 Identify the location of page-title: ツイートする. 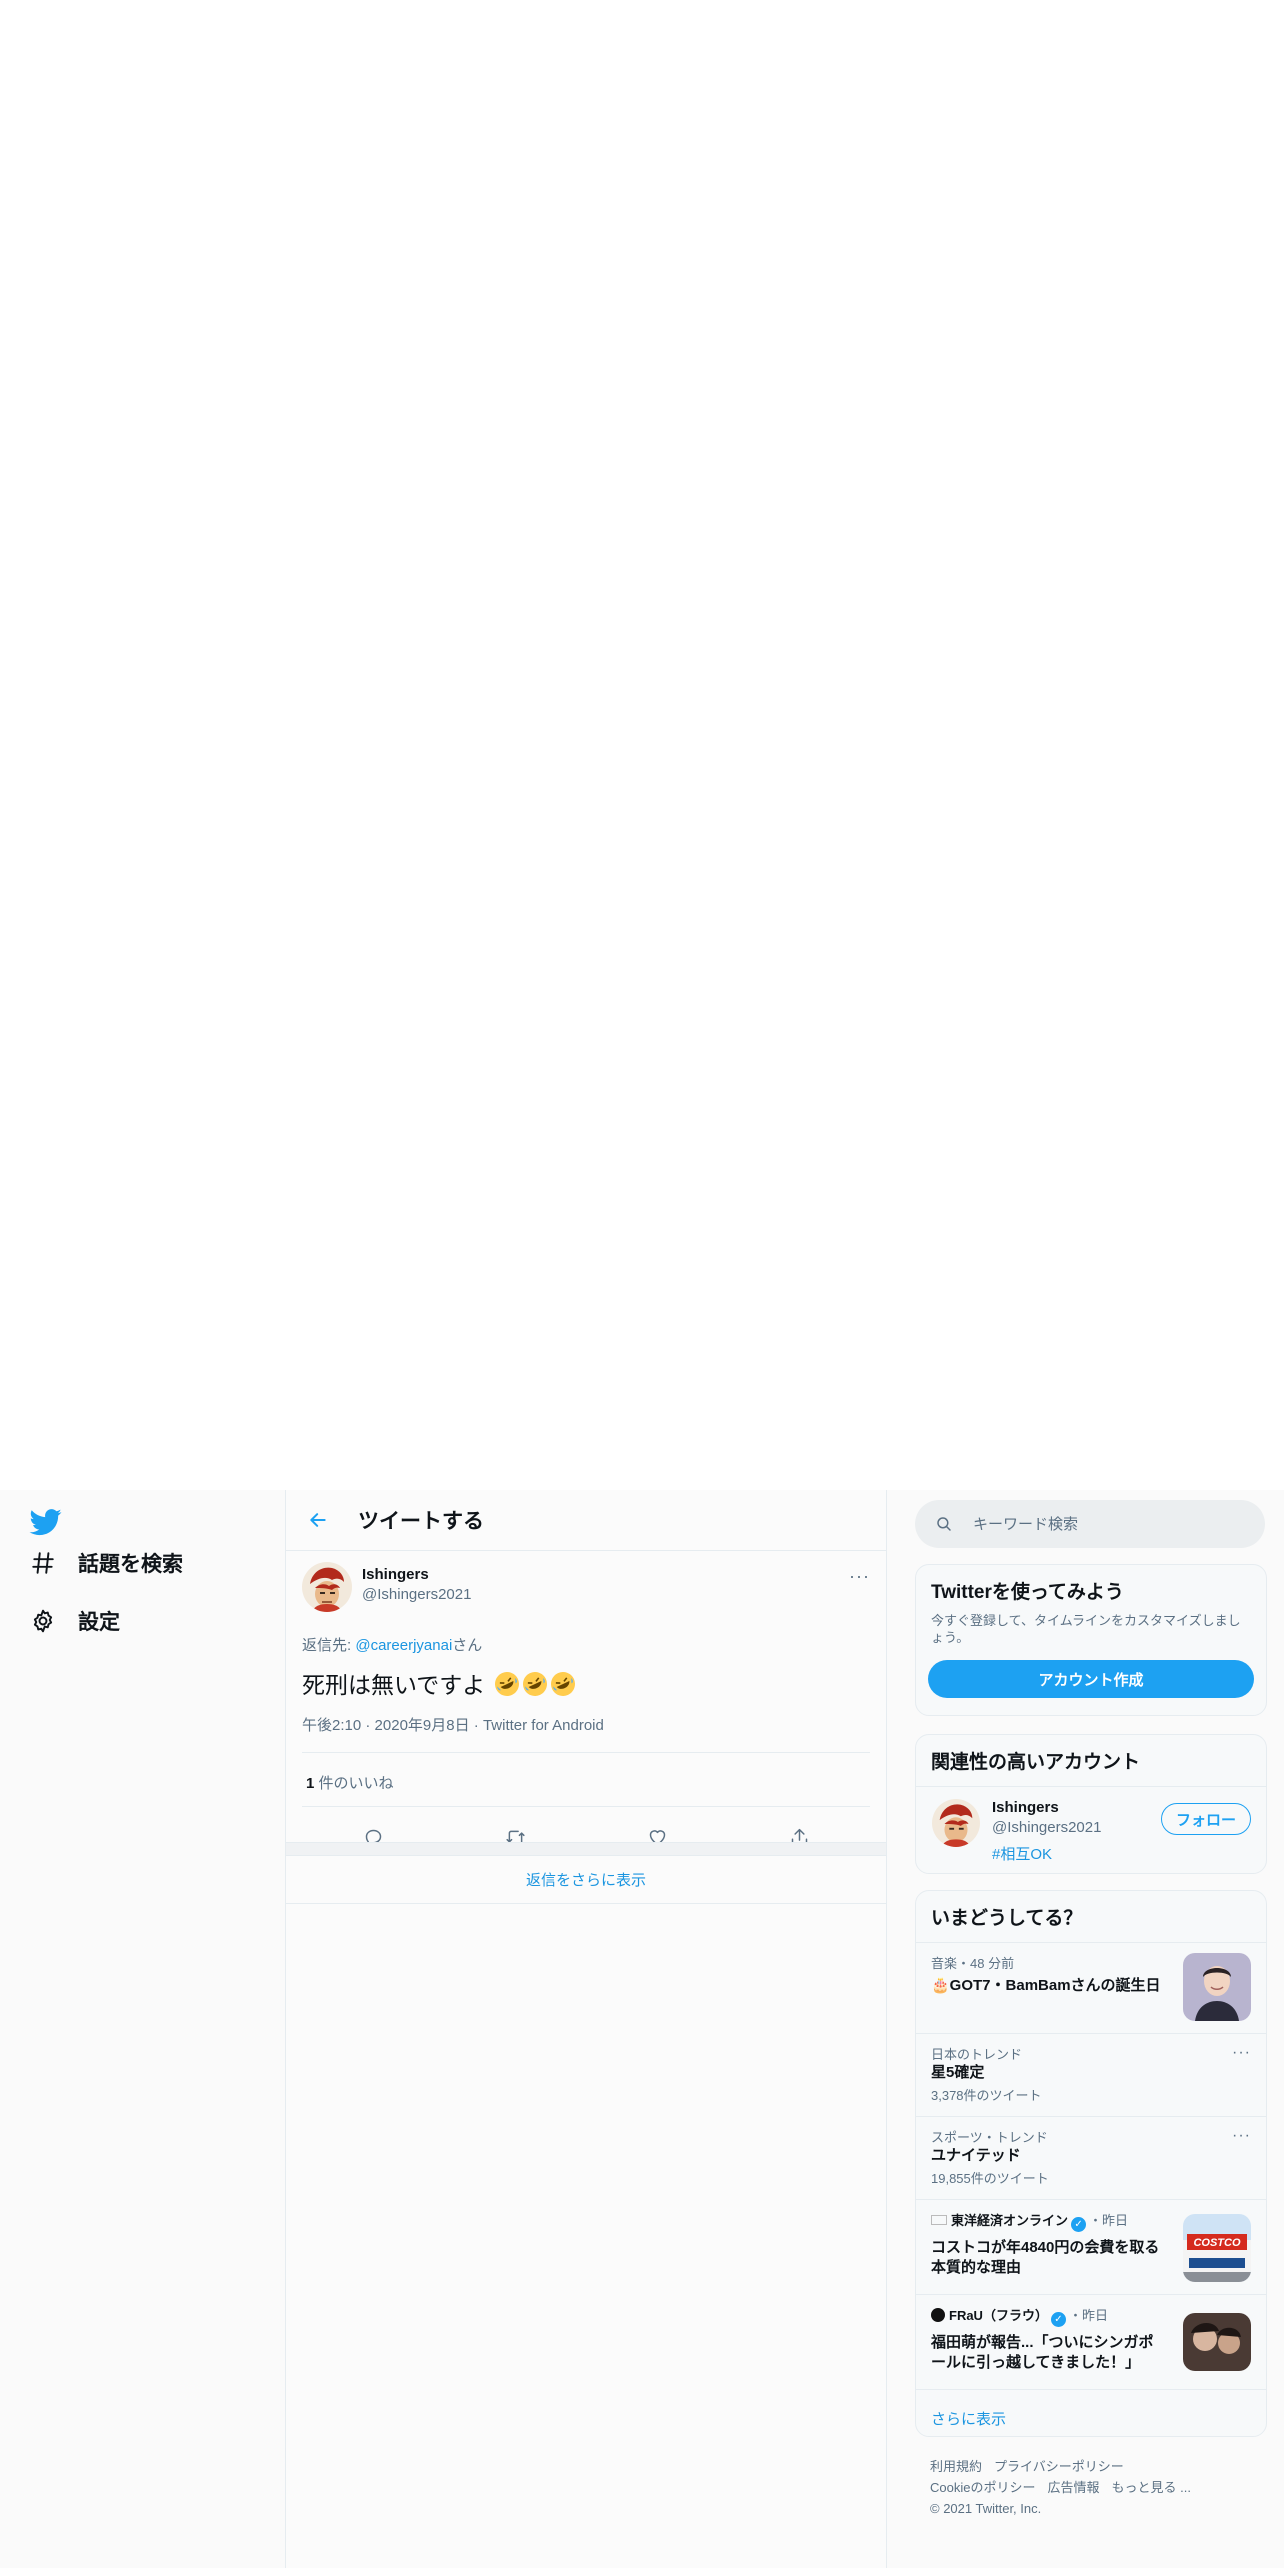
(421, 1521).